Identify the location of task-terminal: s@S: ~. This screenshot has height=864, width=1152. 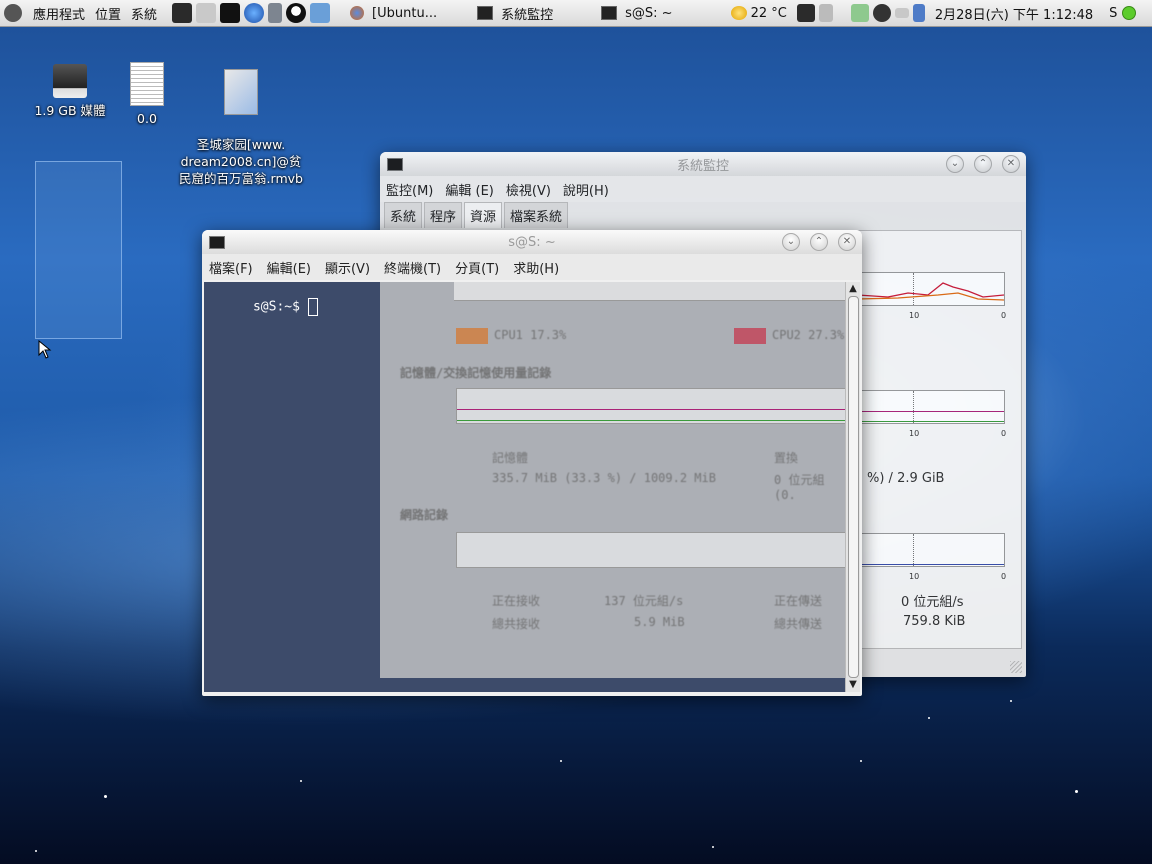
(636, 13).